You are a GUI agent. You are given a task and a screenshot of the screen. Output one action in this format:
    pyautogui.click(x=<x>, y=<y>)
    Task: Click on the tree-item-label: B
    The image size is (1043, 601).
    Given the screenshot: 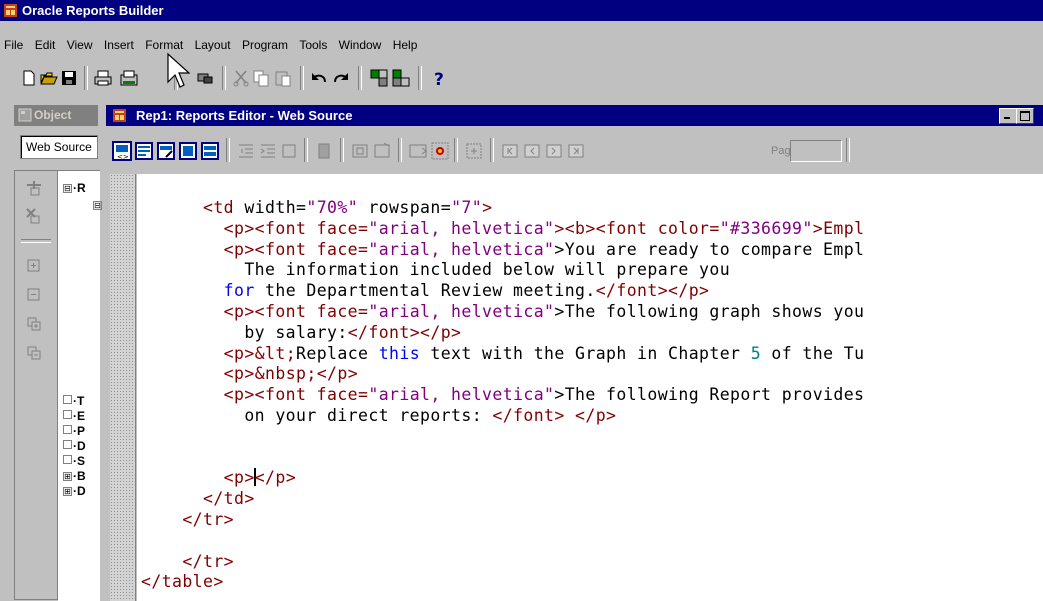 What is the action you would take?
    pyautogui.click(x=81, y=476)
    